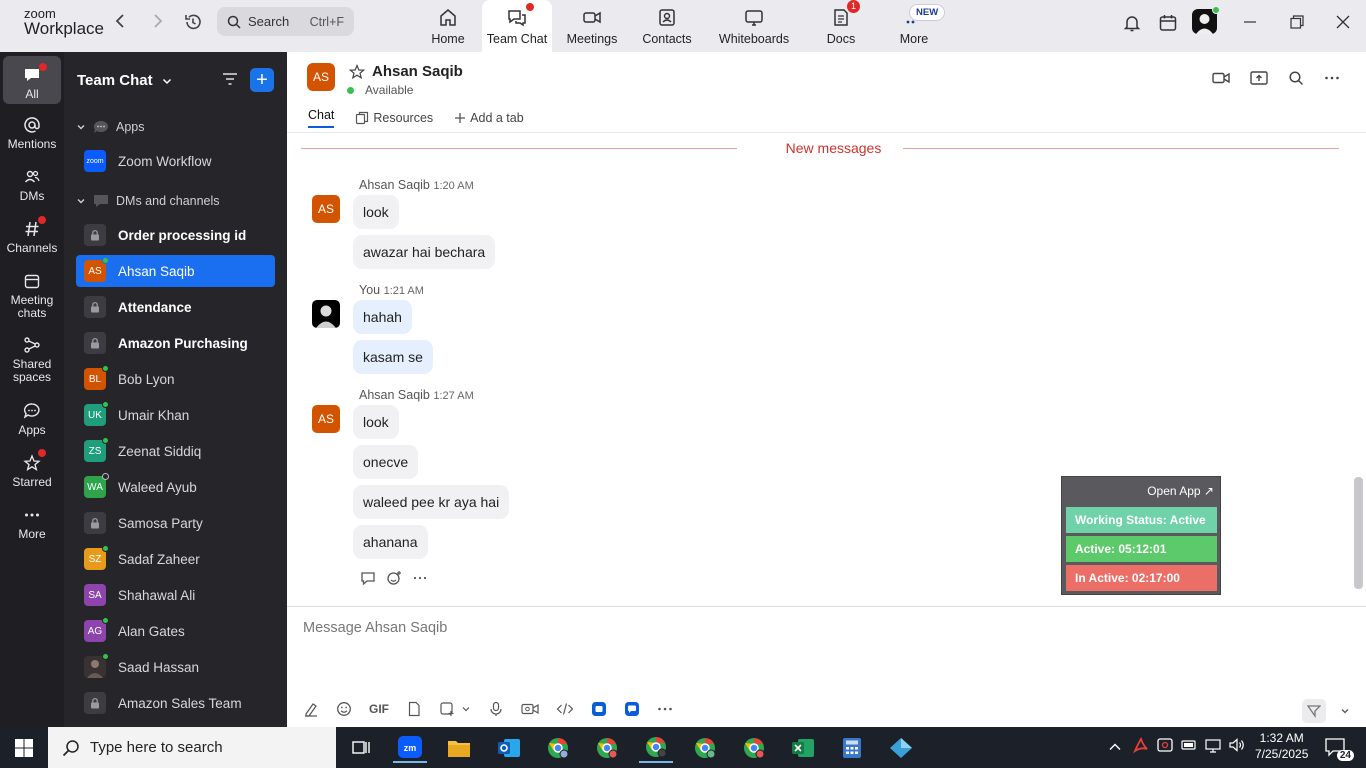  I want to click on emoji-icon, so click(344, 709).